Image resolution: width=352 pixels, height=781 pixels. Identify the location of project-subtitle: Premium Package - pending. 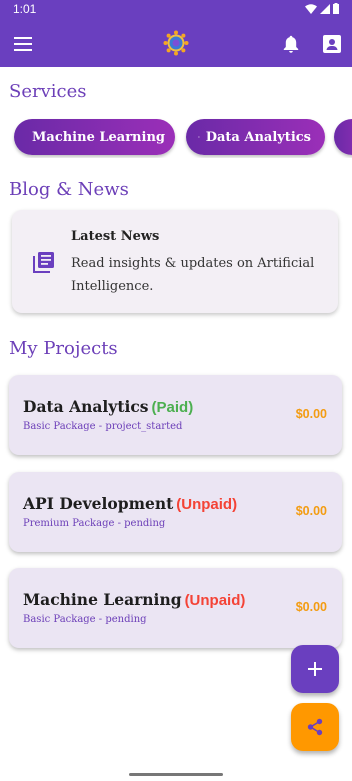
(94, 523).